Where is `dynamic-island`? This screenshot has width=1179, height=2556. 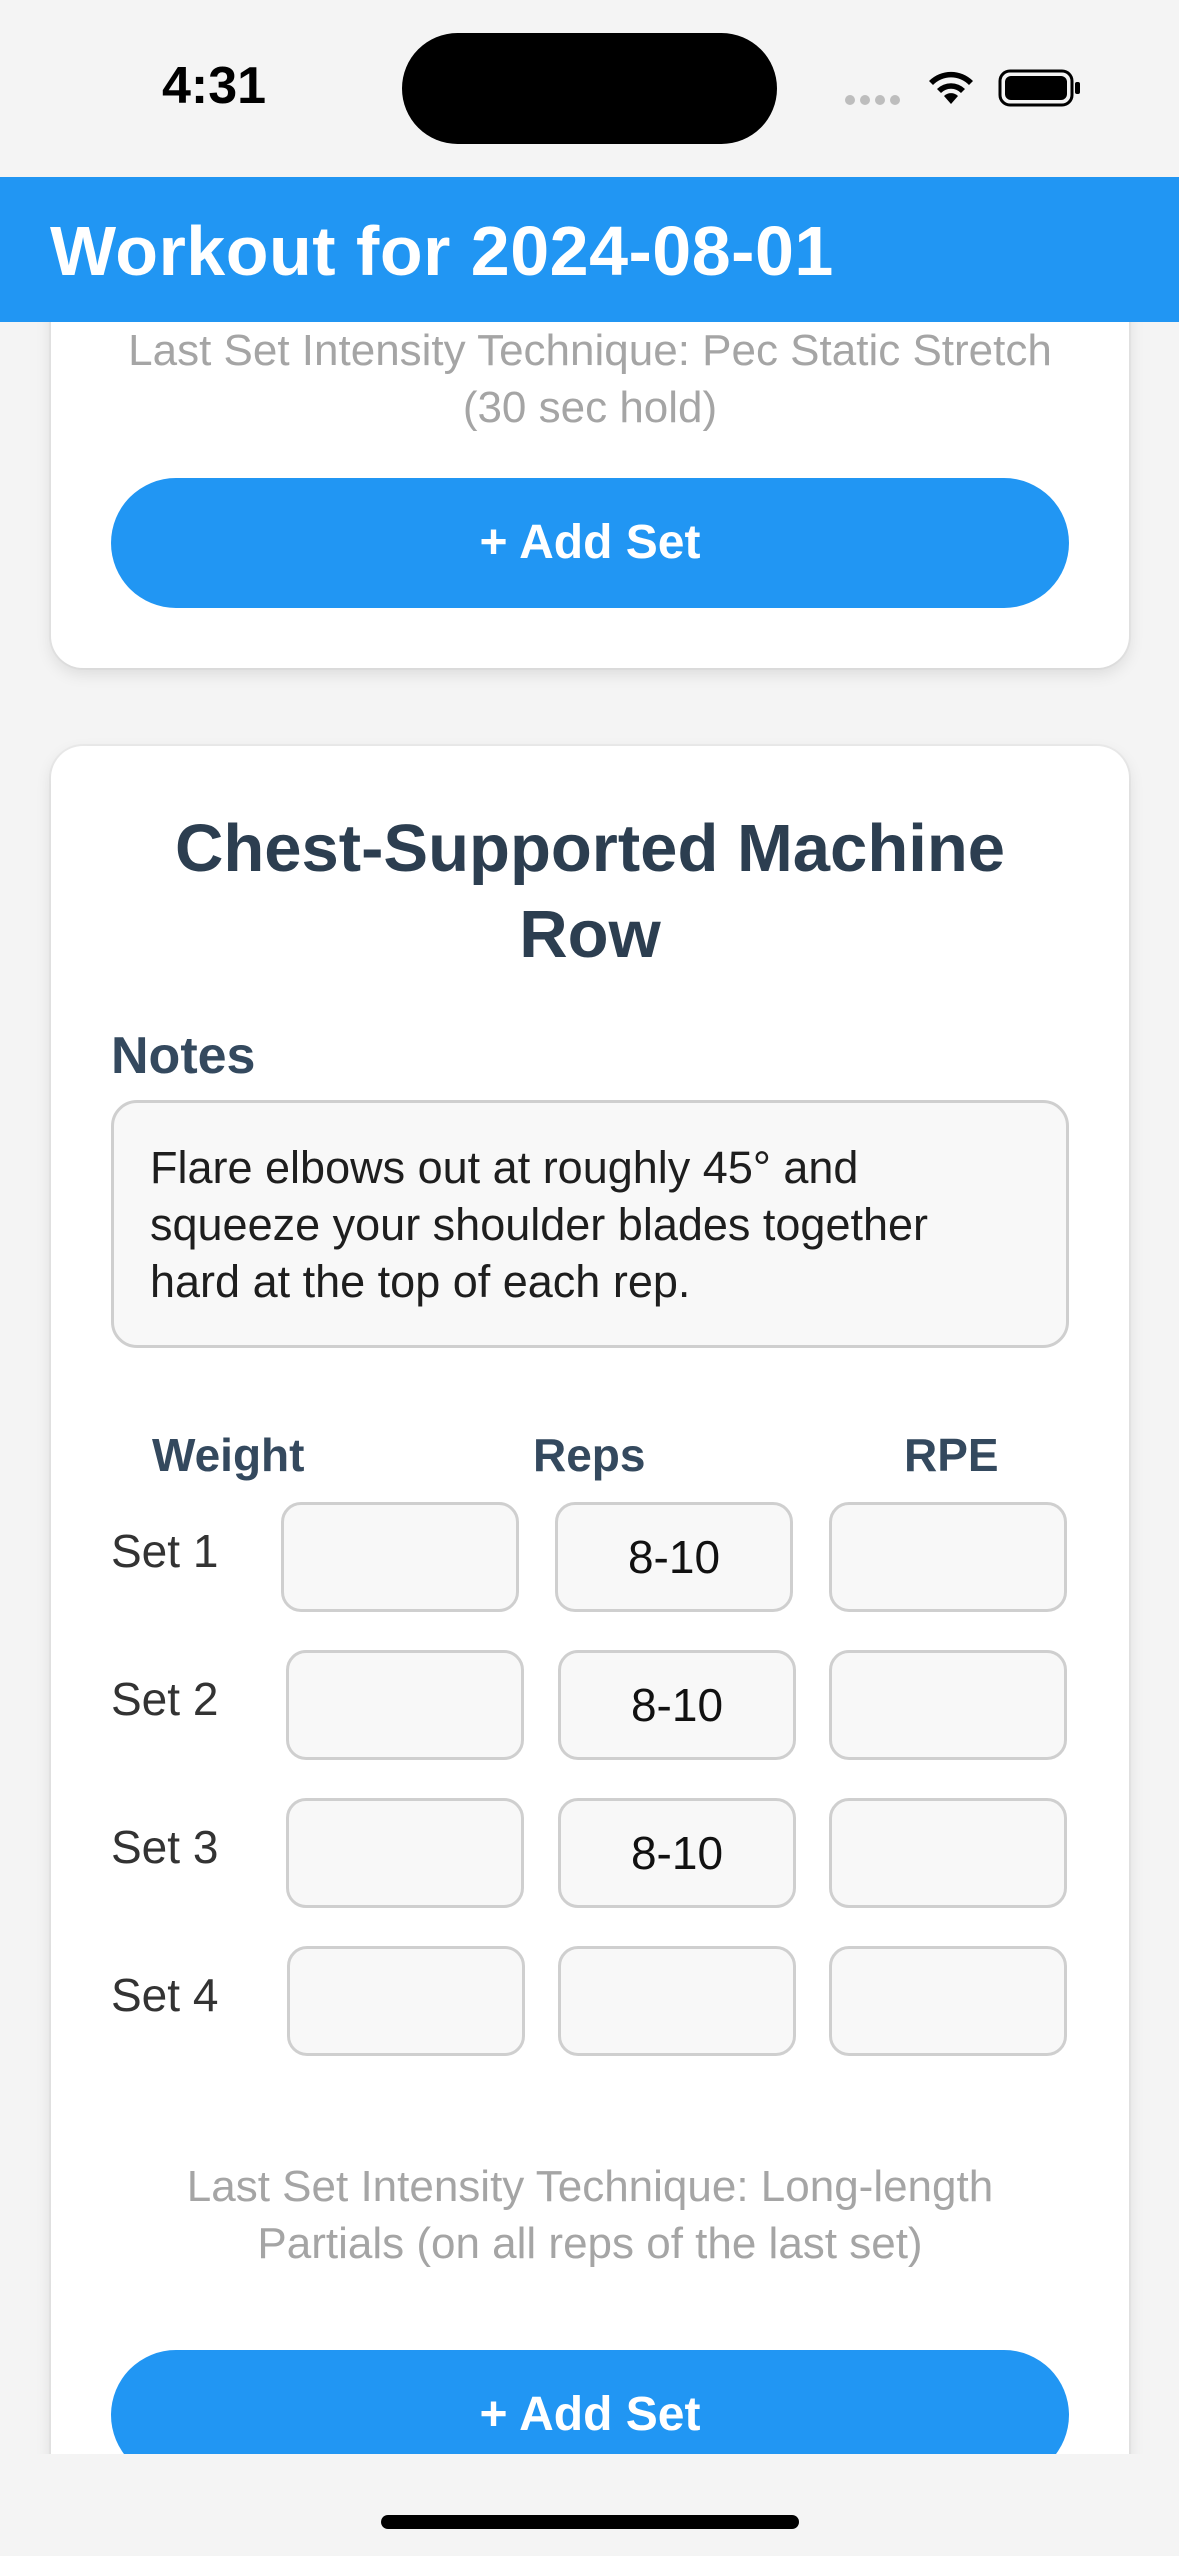 dynamic-island is located at coordinates (589, 88).